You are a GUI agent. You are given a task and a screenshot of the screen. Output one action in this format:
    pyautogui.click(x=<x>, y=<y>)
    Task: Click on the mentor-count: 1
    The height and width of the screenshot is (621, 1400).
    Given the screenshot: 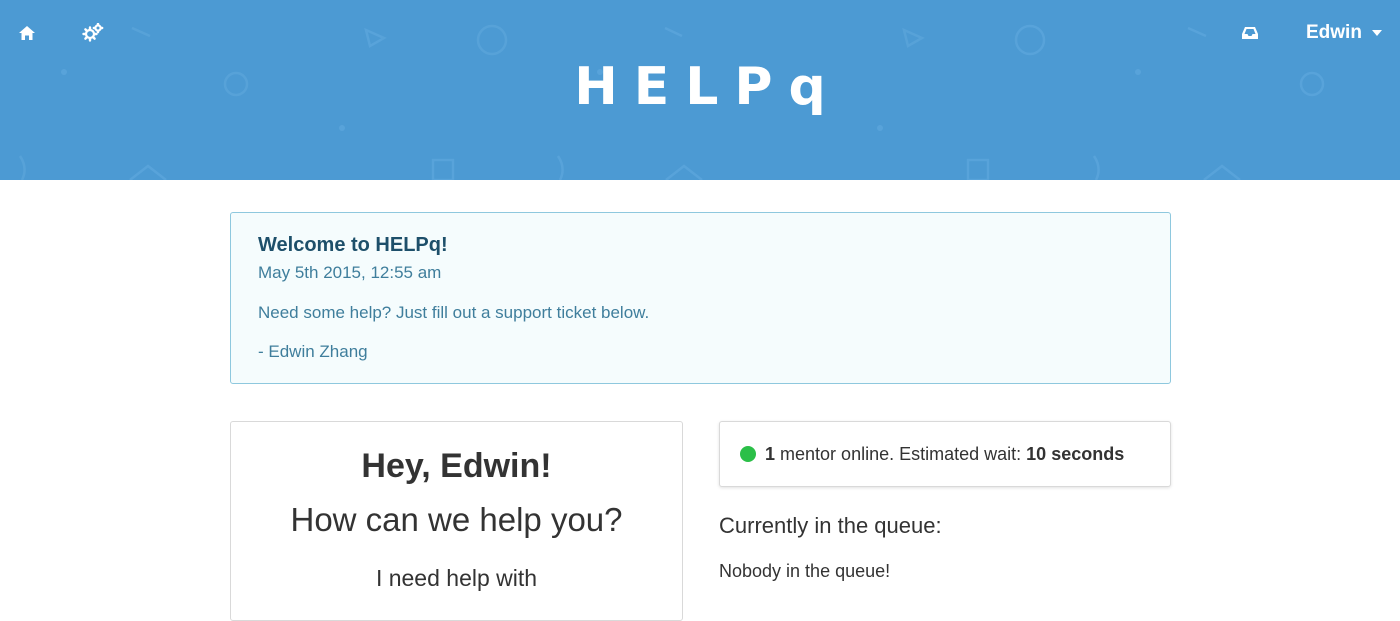 What is the action you would take?
    pyautogui.click(x=770, y=453)
    